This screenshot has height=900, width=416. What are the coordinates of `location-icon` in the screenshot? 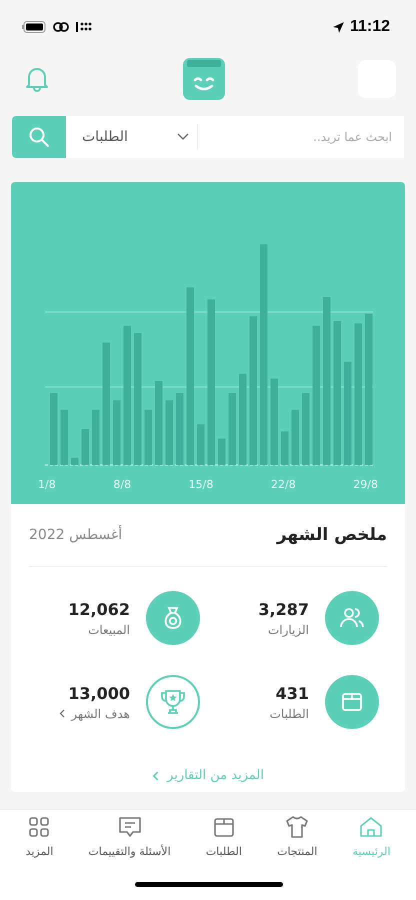 It's located at (338, 27).